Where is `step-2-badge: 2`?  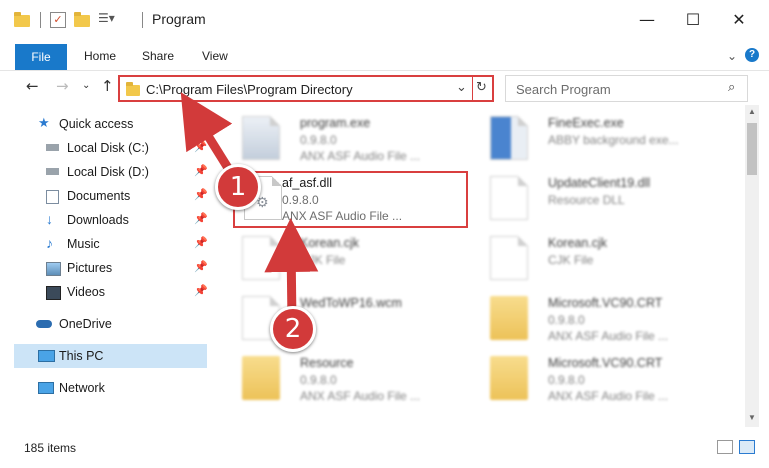
step-2-badge: 2 is located at coordinates (293, 329).